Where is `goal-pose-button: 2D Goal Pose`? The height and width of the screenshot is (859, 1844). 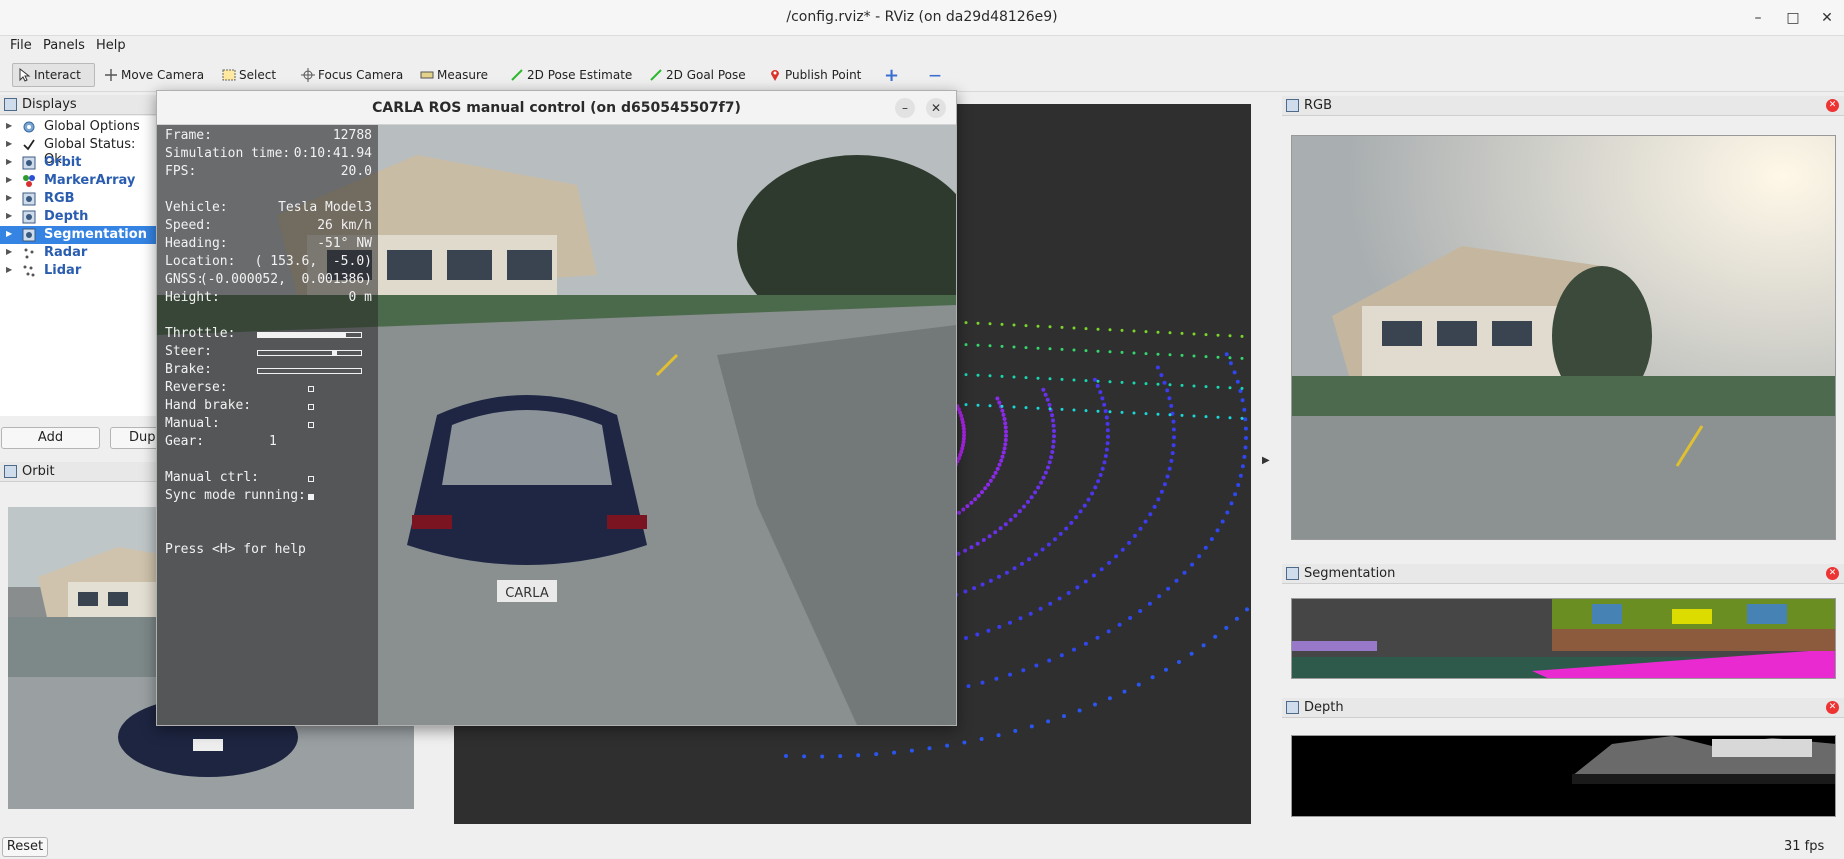 goal-pose-button: 2D Goal Pose is located at coordinates (697, 75).